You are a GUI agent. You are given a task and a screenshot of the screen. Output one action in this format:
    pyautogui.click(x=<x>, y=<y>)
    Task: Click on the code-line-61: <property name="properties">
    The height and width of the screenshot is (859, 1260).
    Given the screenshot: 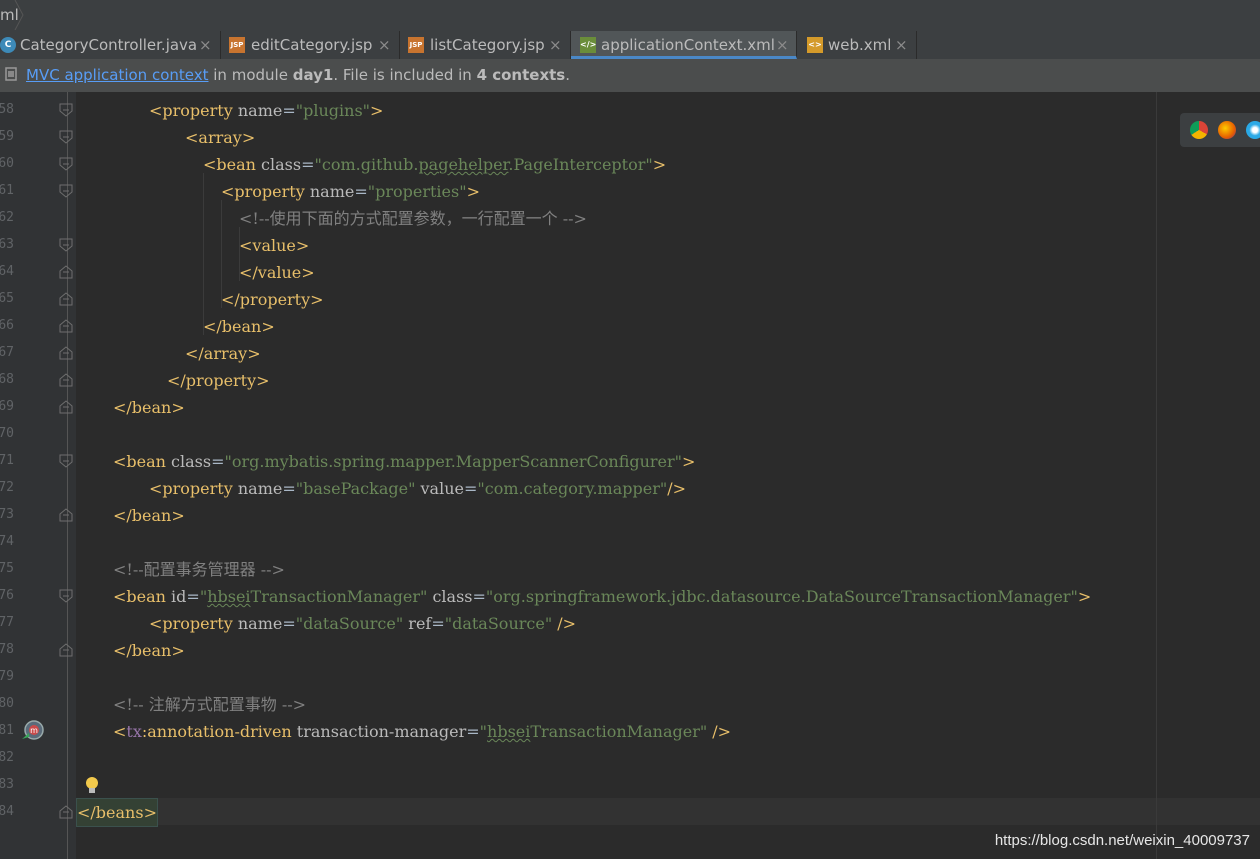 What is the action you would take?
    pyautogui.click(x=350, y=191)
    